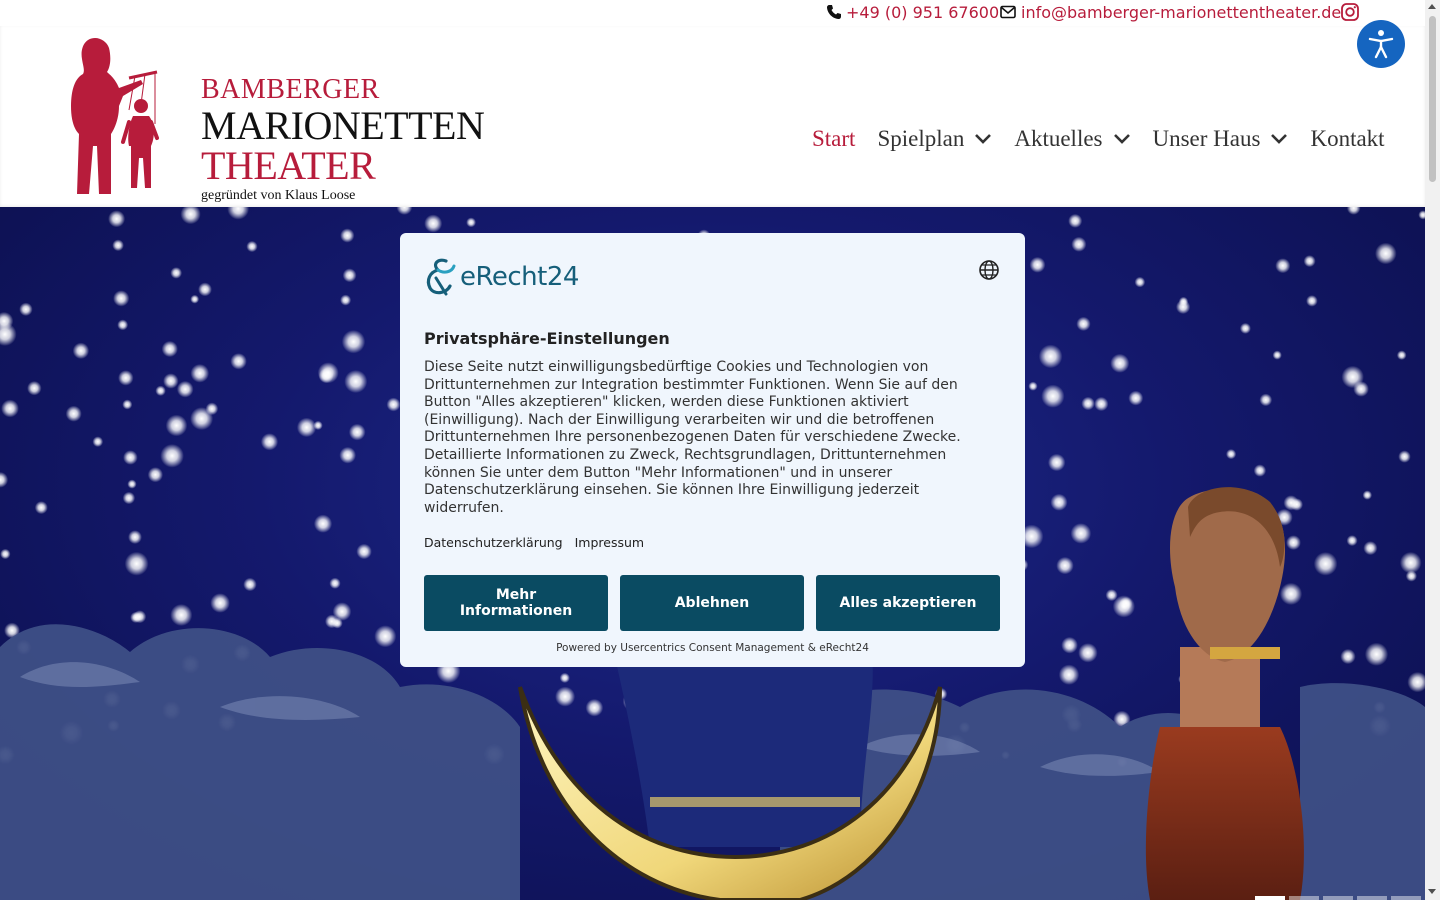 The width and height of the screenshot is (1440, 900). I want to click on email-link: info@bamberger-marionettentheater.de, so click(1170, 12).